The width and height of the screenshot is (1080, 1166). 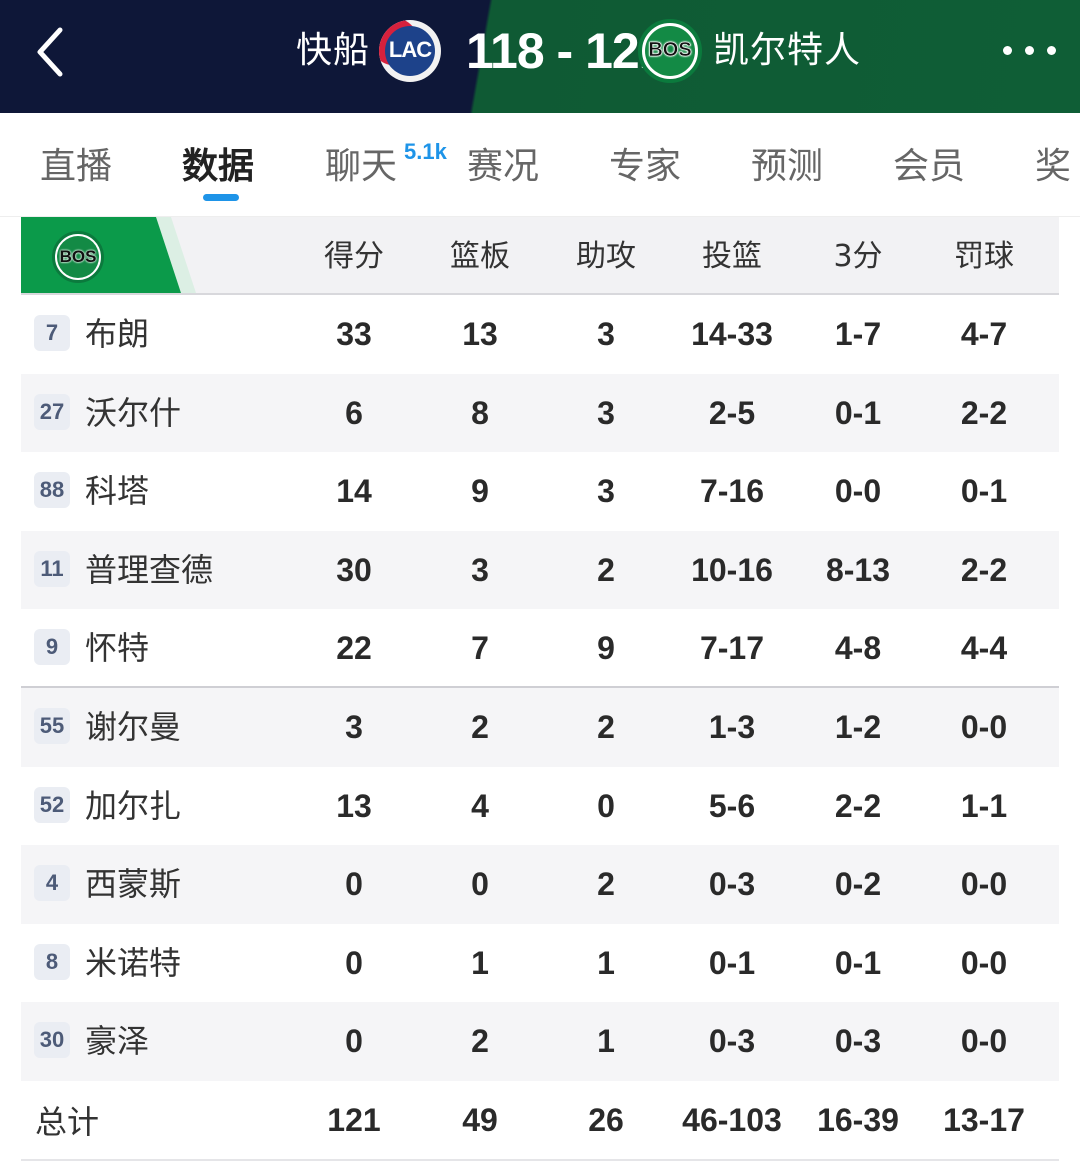 I want to click on jersey-number-icon: 52, so click(x=52, y=804).